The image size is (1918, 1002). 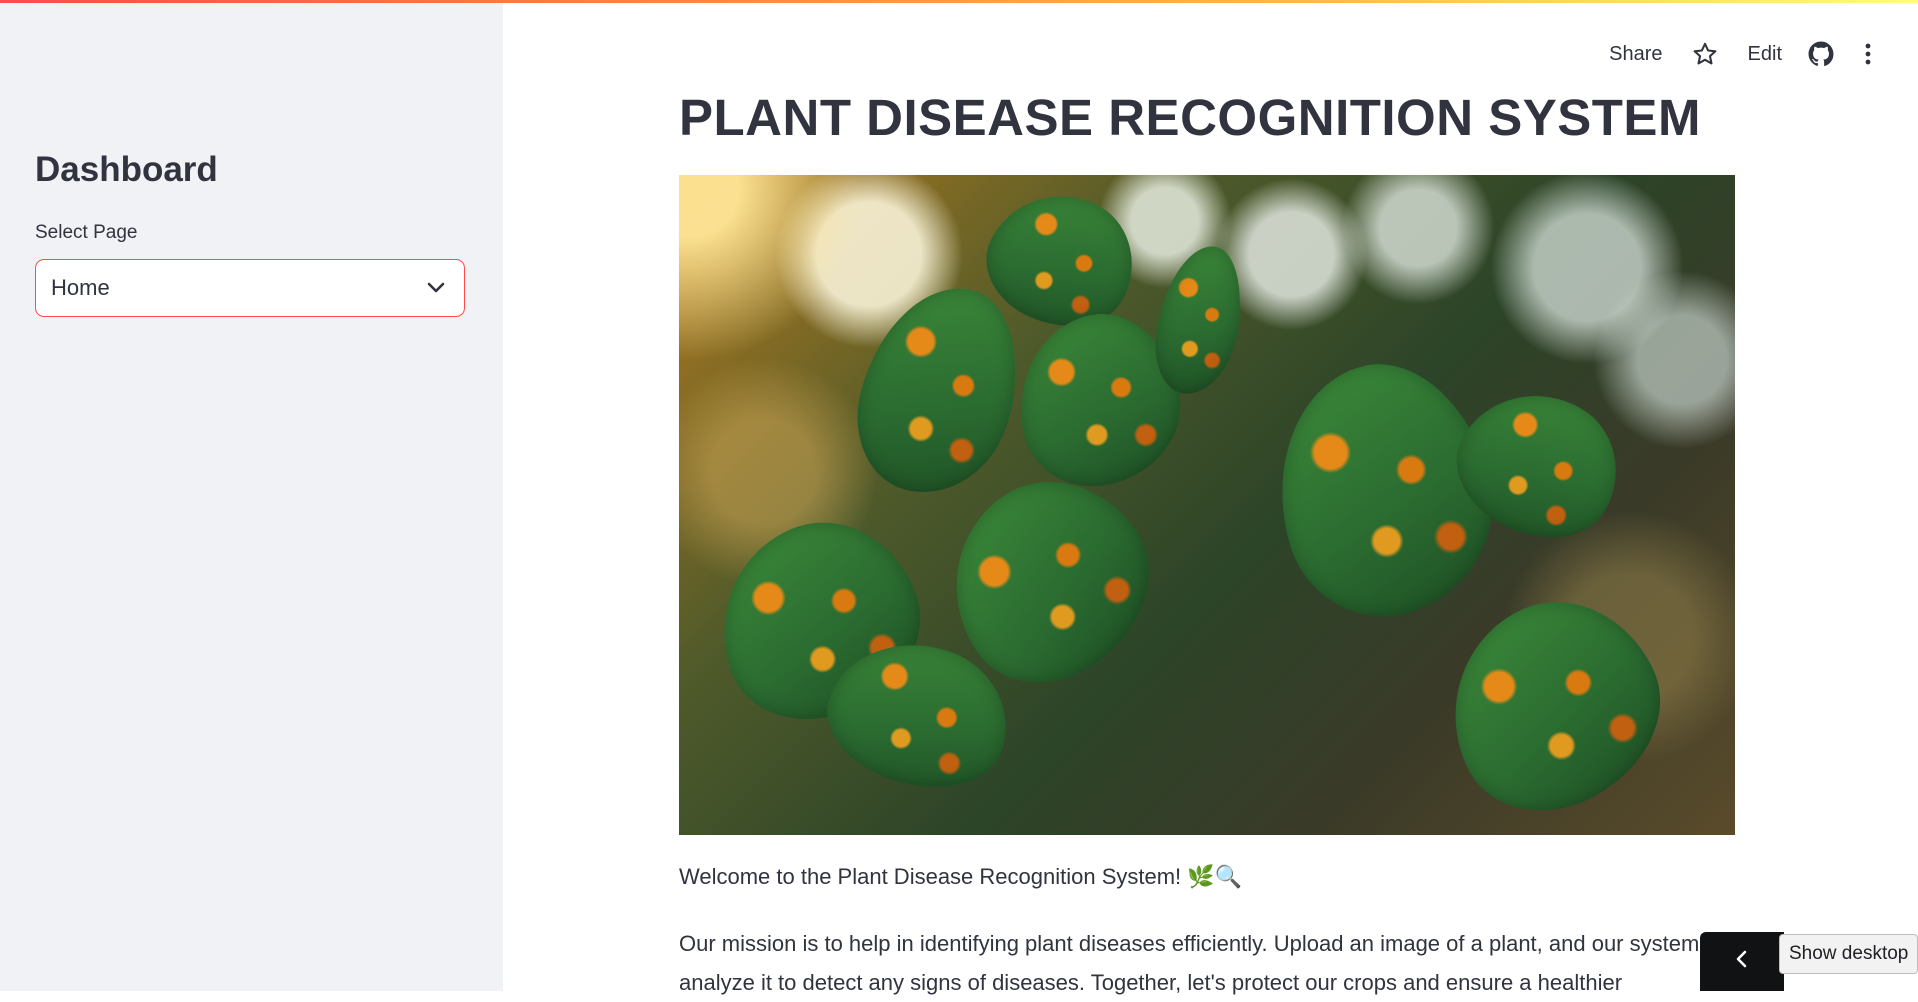 I want to click on more-vertical-icon, so click(x=1868, y=54).